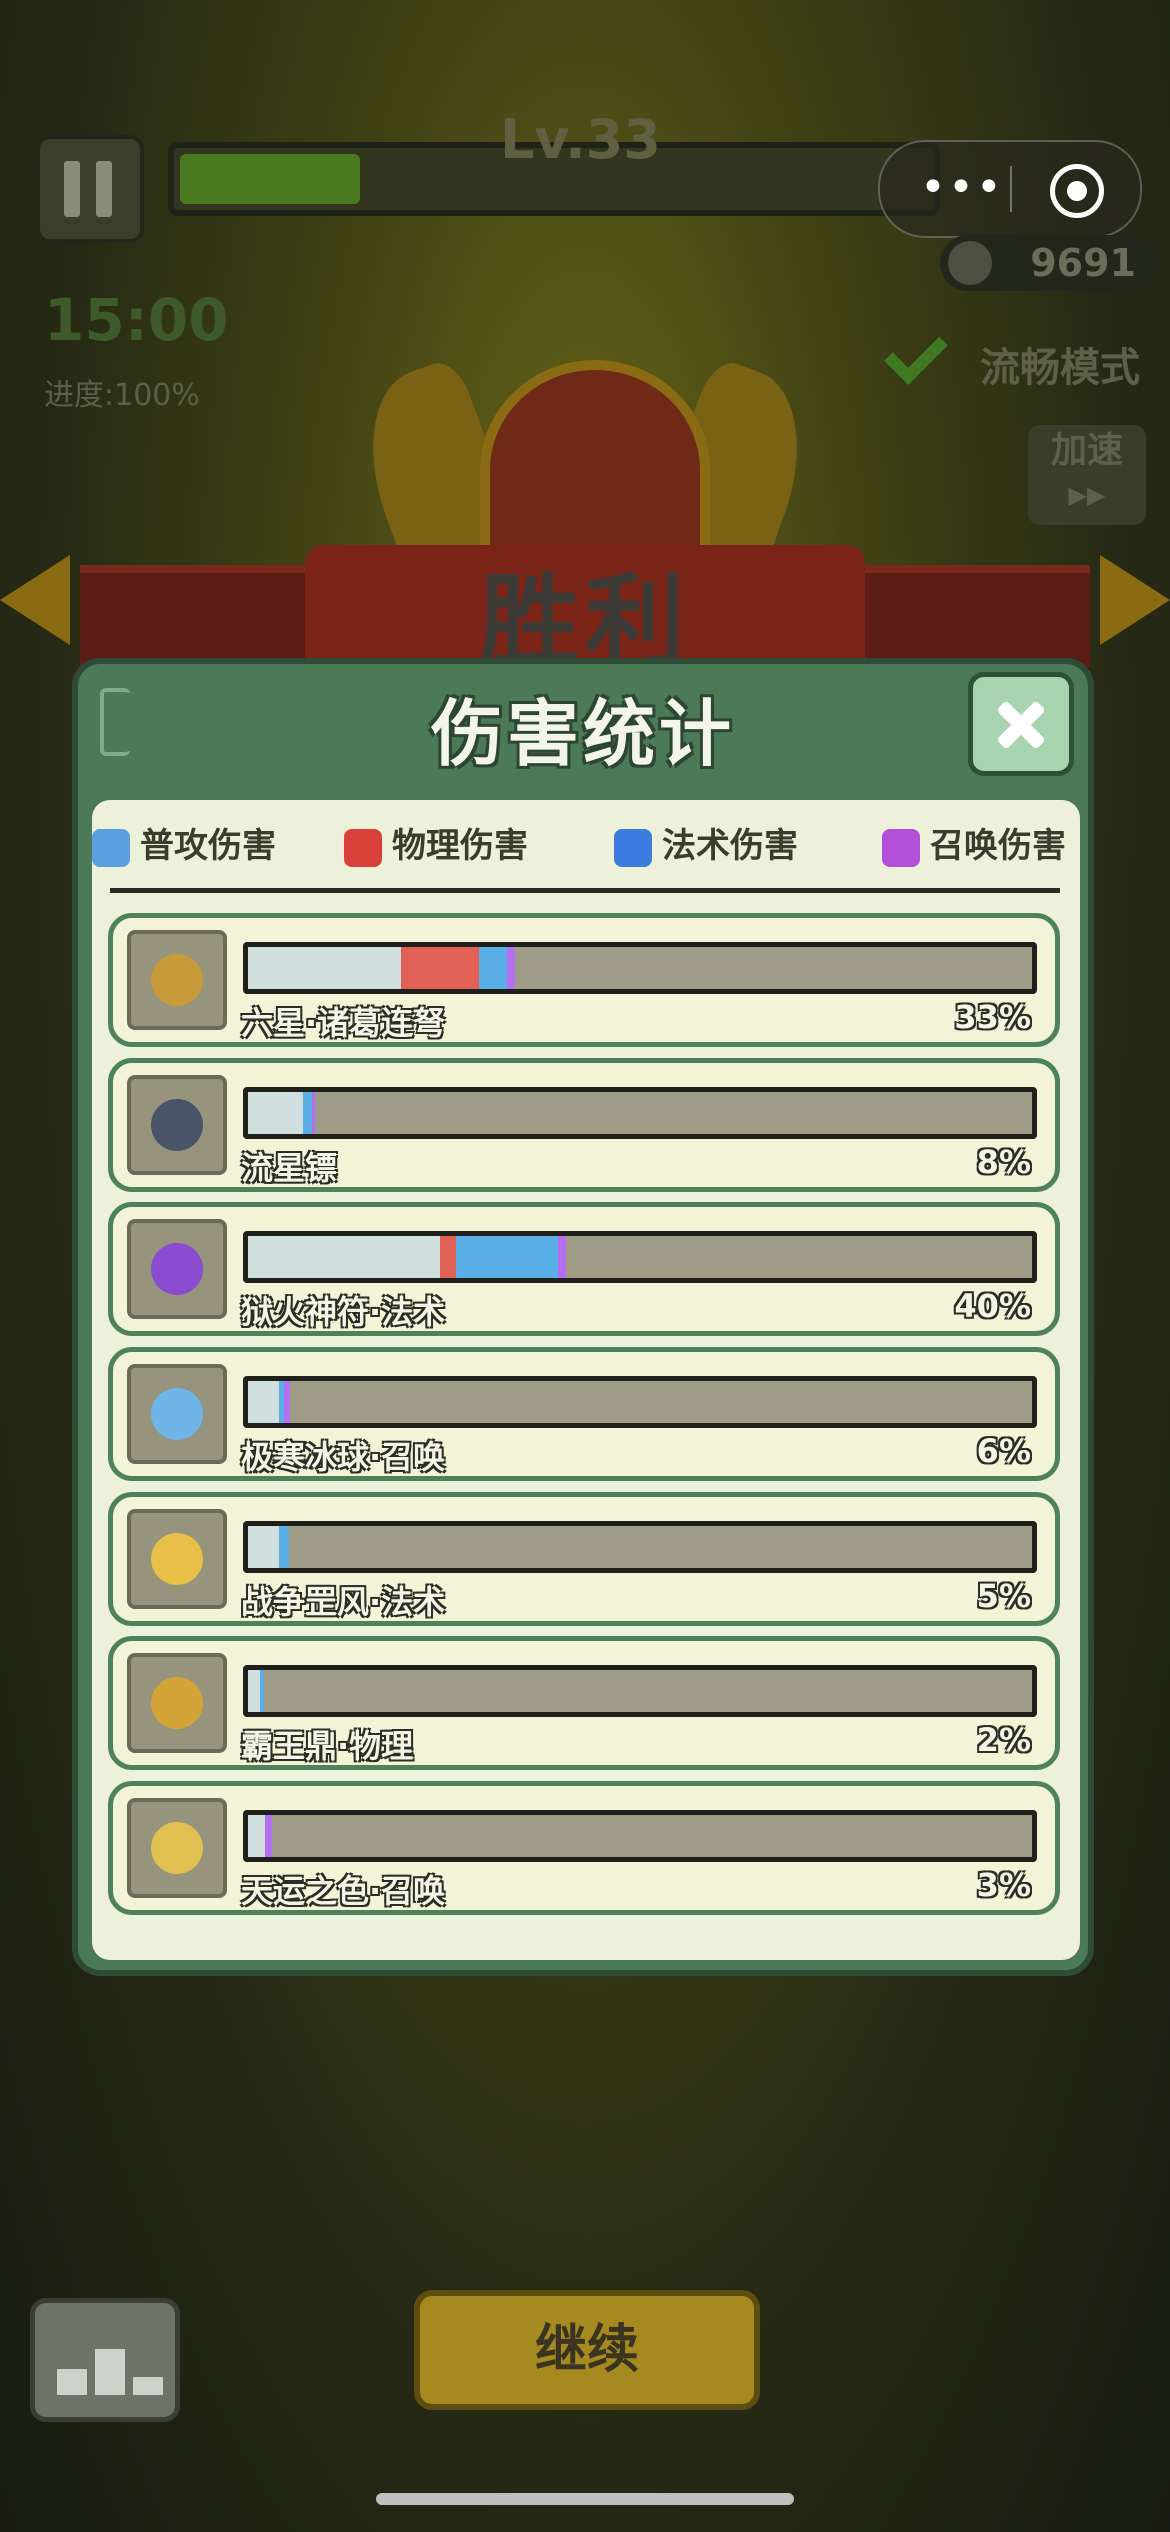 The height and width of the screenshot is (2532, 1170). I want to click on sword-icon, so click(111, 847).